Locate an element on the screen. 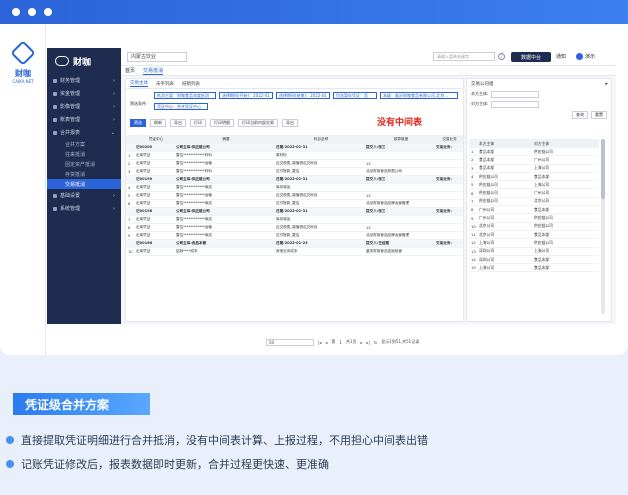 This screenshot has width=628, height=495. table-cell: 13 is located at coordinates (473, 251).